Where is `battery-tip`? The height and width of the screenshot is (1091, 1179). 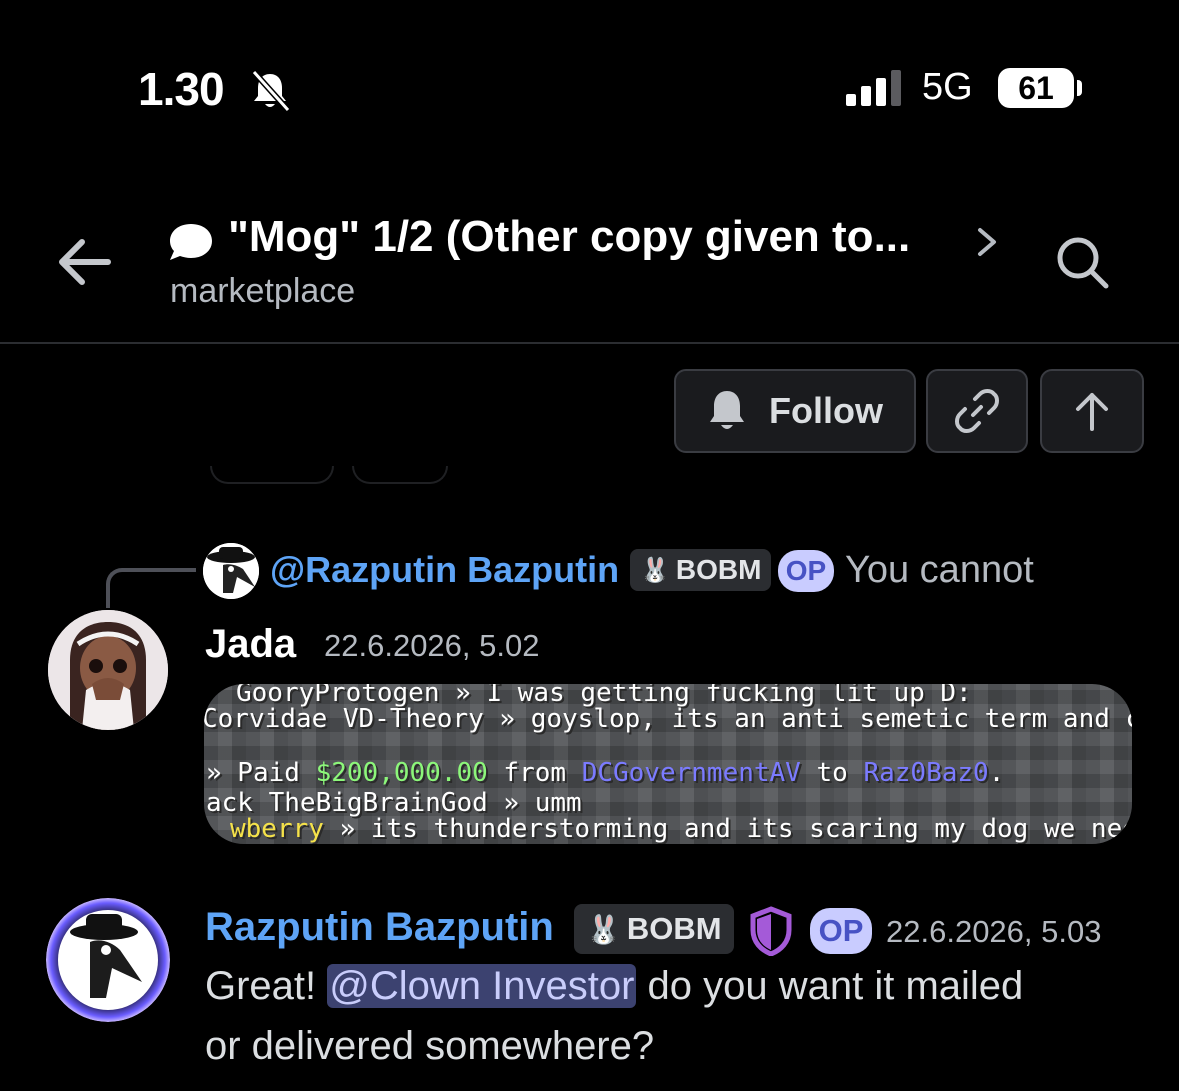 battery-tip is located at coordinates (1079, 88).